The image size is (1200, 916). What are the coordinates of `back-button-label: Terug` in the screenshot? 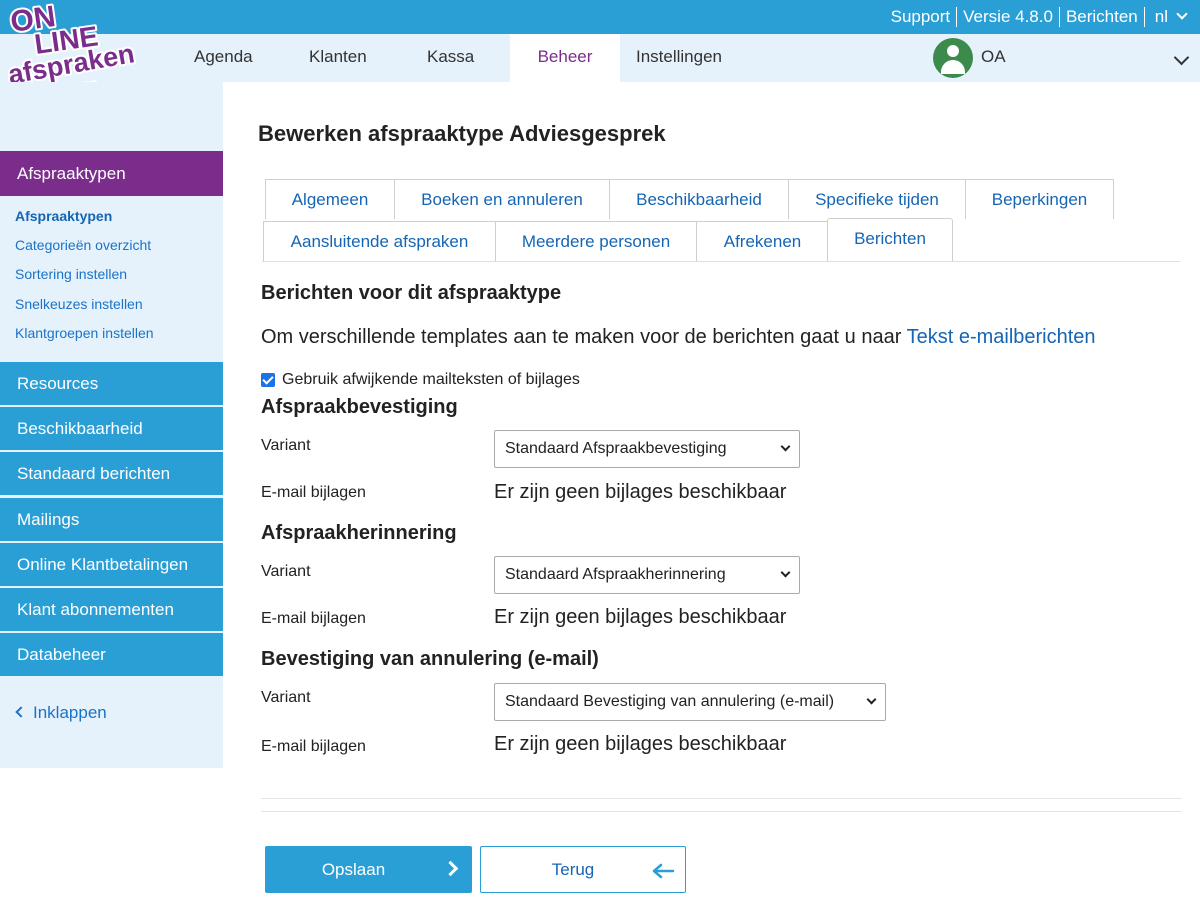 It's located at (573, 869).